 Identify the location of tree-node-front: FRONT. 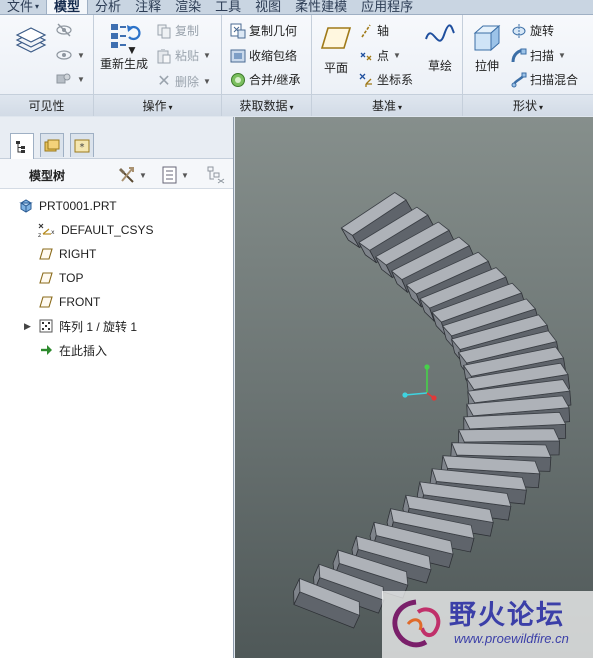
(69, 302).